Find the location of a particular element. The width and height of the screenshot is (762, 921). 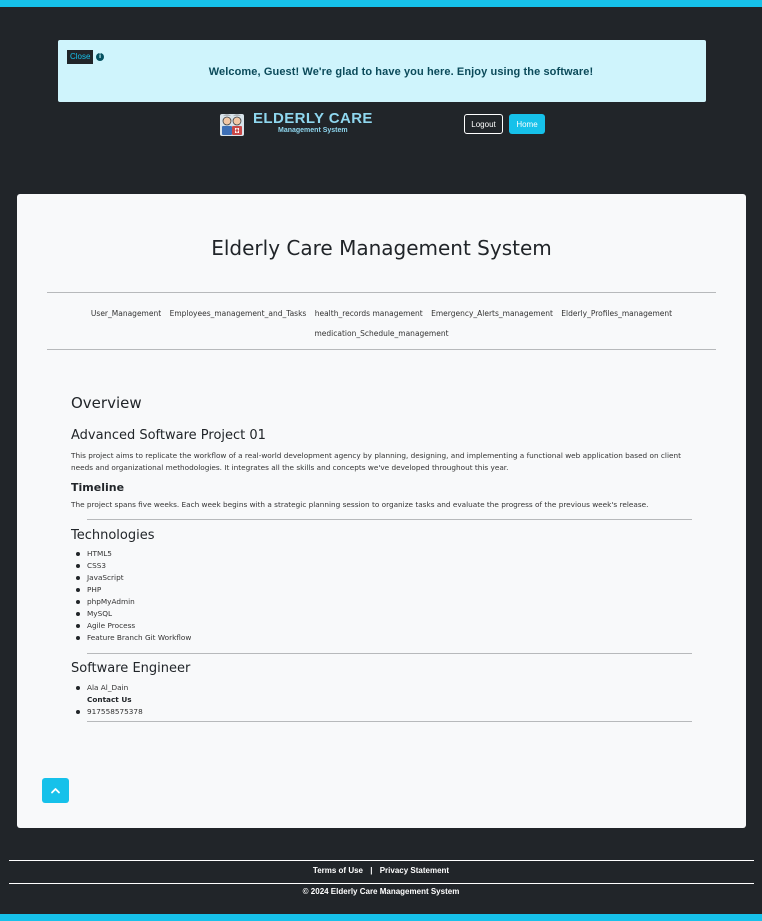

engineer-heading: Software Engineer is located at coordinates (131, 668).